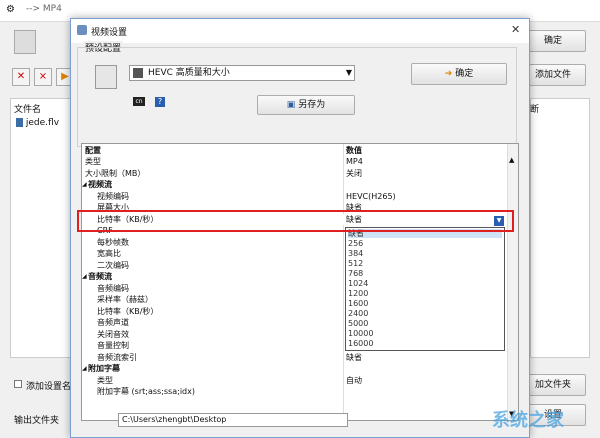  What do you see at coordinates (425, 343) in the screenshot?
I see `dropdown-option: 16000` at bounding box center [425, 343].